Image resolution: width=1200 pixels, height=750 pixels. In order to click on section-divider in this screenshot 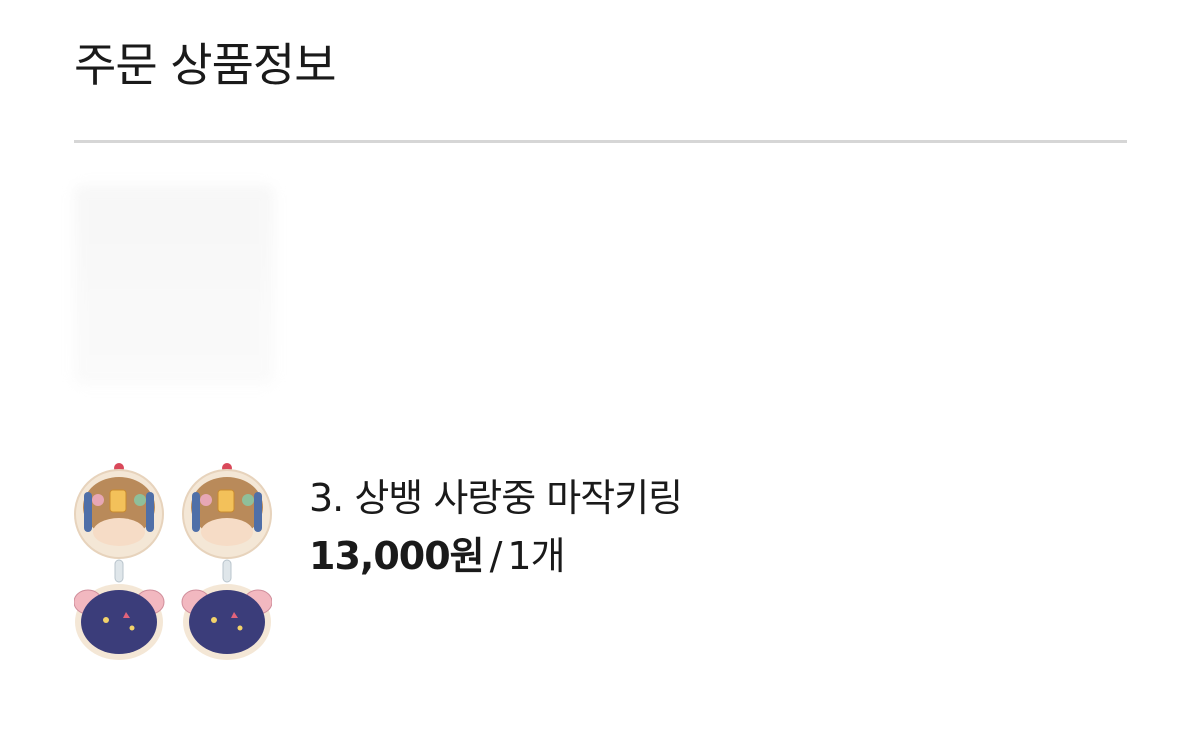, I will do `click(600, 141)`.